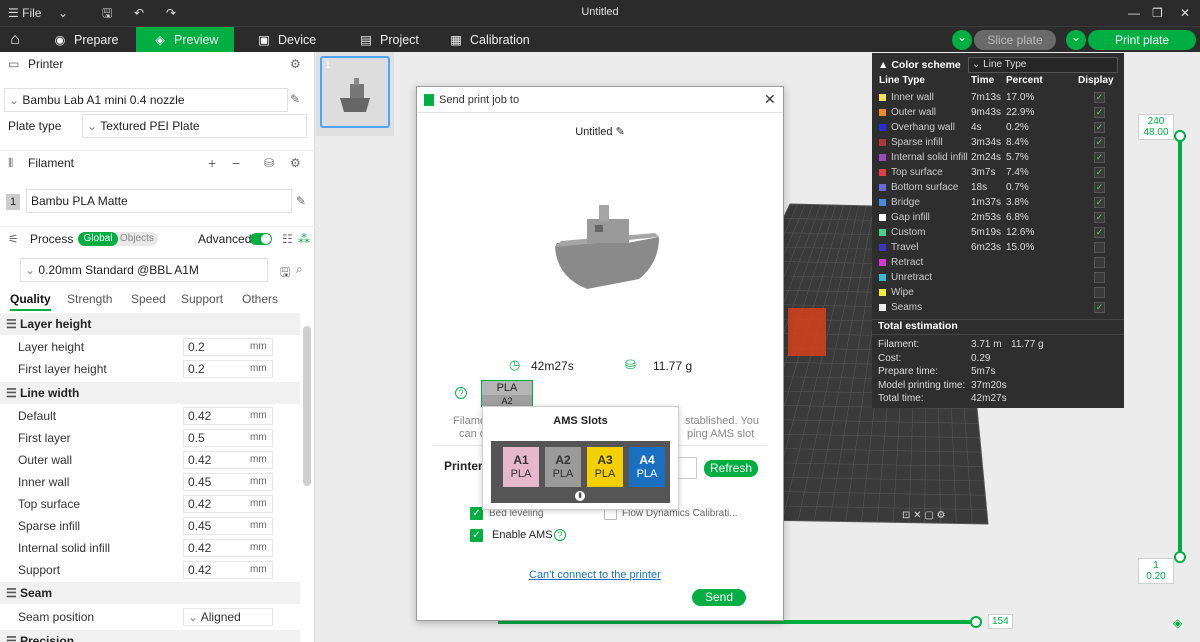 Image resolution: width=1200 pixels, height=642 pixels. Describe the element at coordinates (399, 40) in the screenshot. I see `tab-project: ▤ Project` at that location.